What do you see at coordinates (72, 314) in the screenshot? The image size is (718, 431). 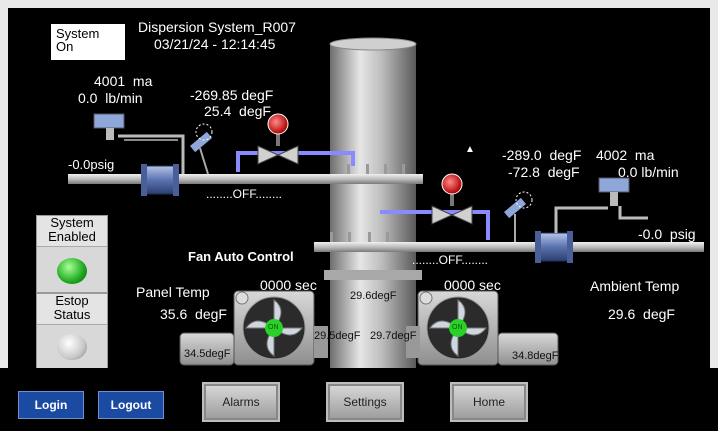 I see `estop-status-label-line2: Status` at bounding box center [72, 314].